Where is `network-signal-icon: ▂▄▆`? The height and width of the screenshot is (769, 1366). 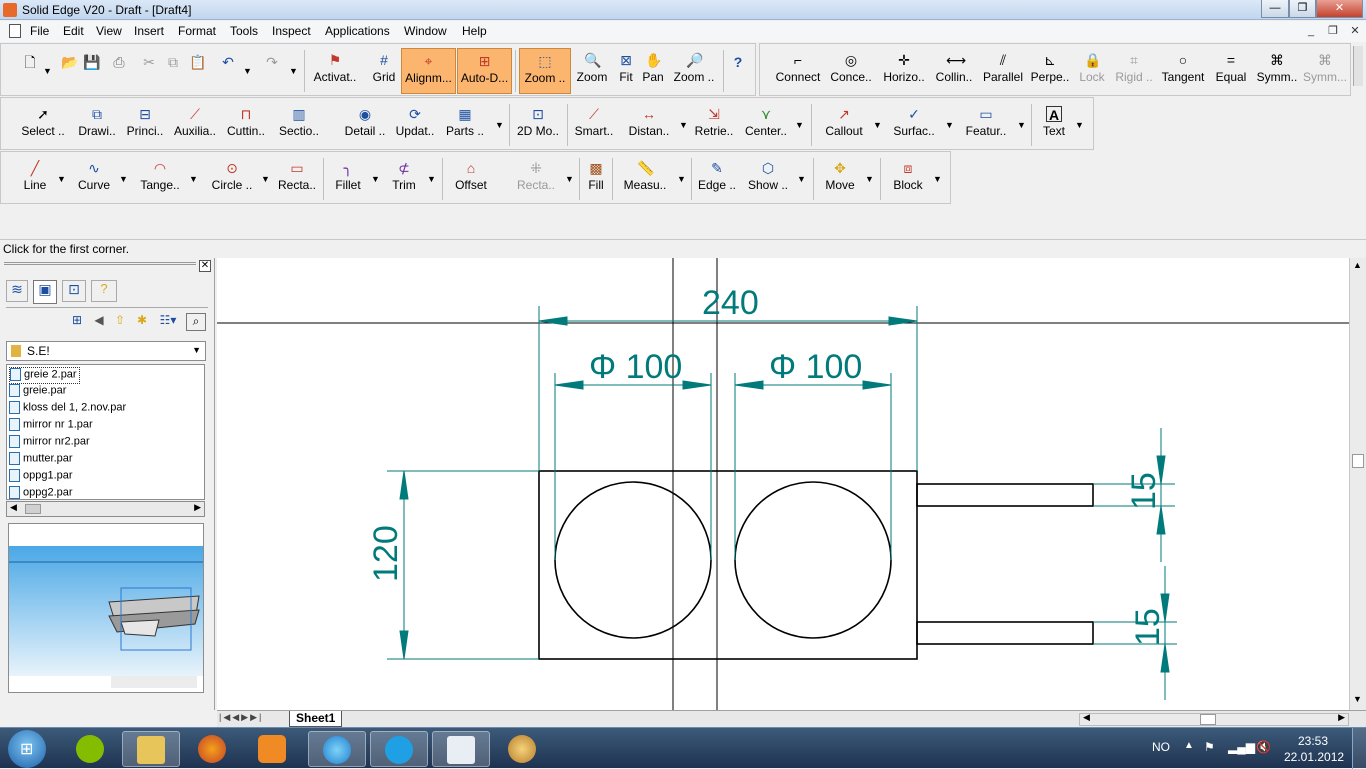
network-signal-icon: ▂▄▆ is located at coordinates (1241, 747).